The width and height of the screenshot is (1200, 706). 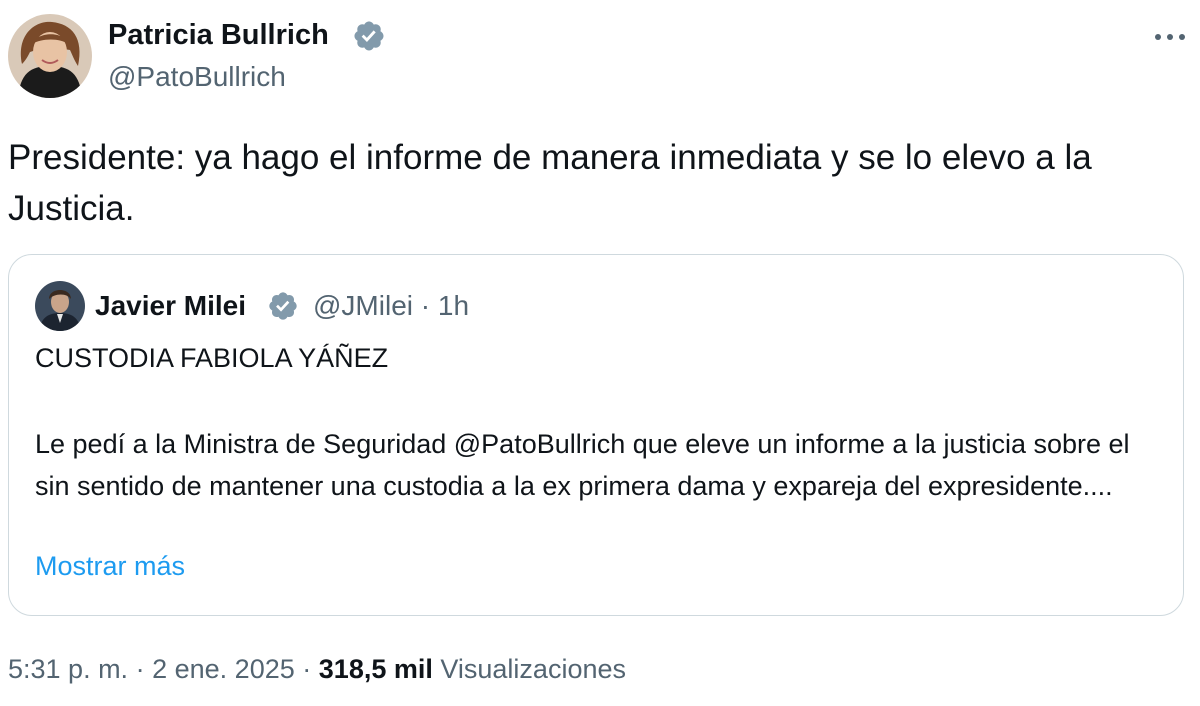 What do you see at coordinates (453, 305) in the screenshot?
I see `quoted-tweet-time: 1h` at bounding box center [453, 305].